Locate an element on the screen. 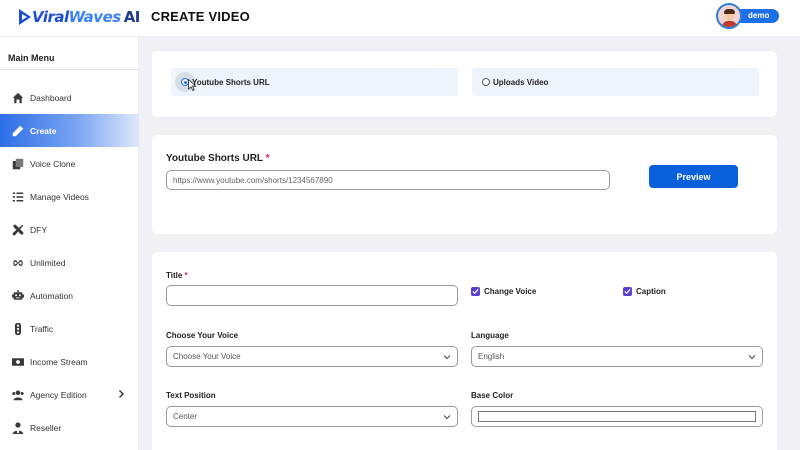  app-logo: Viral Waves AI is located at coordinates (79, 17).